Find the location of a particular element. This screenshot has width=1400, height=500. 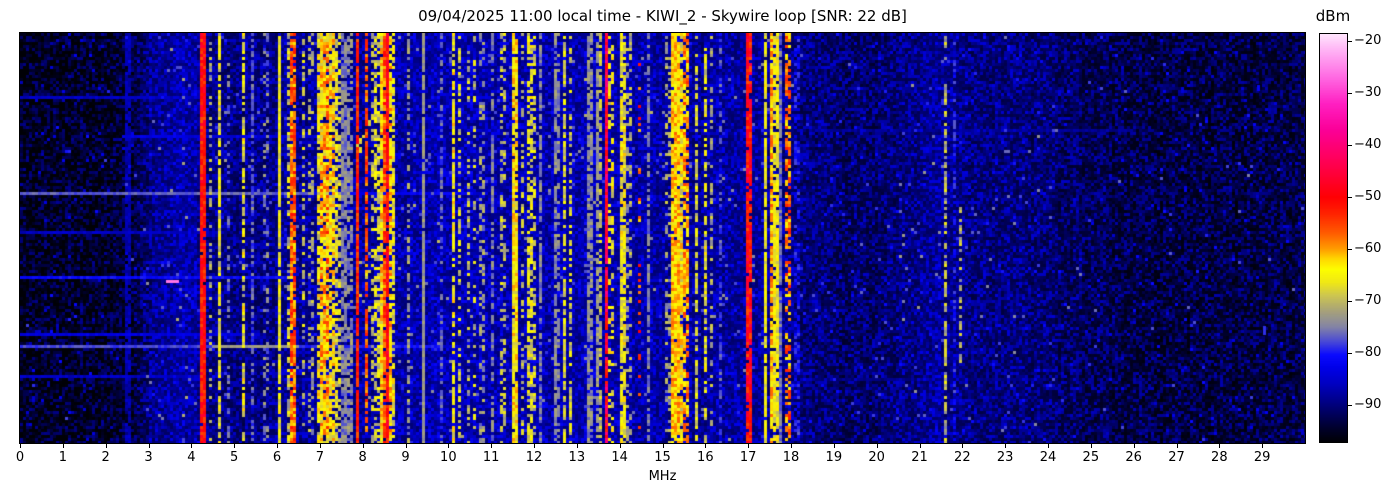

colorbar-tick-label: −50 is located at coordinates (1368, 196).